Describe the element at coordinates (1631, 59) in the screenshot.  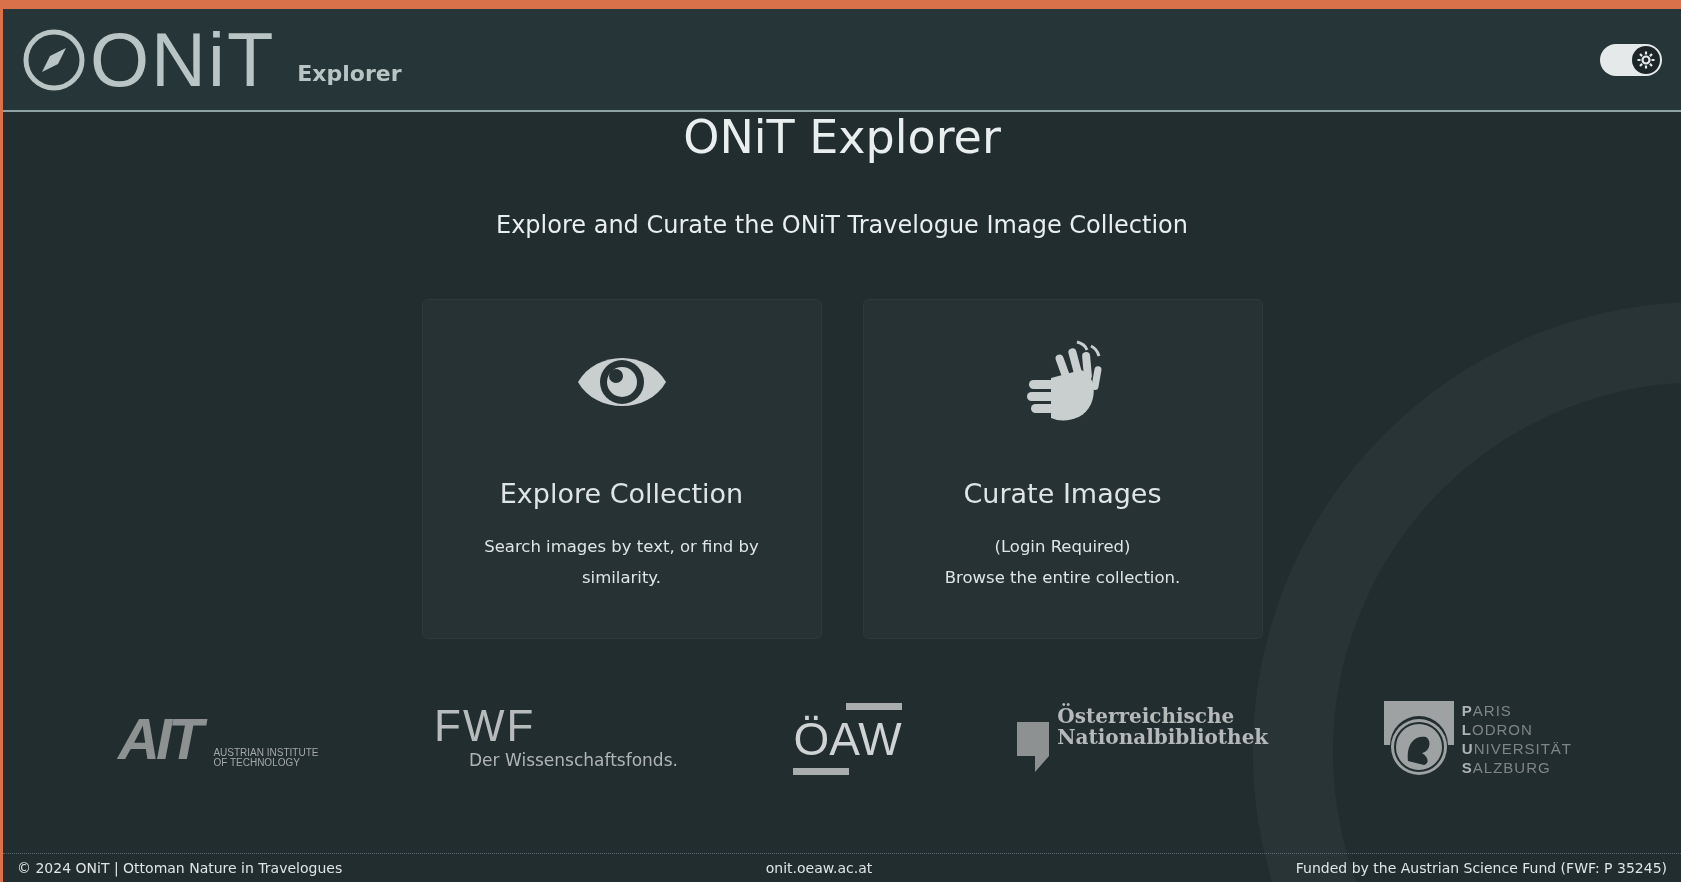
I see `theme-toggle-switch` at that location.